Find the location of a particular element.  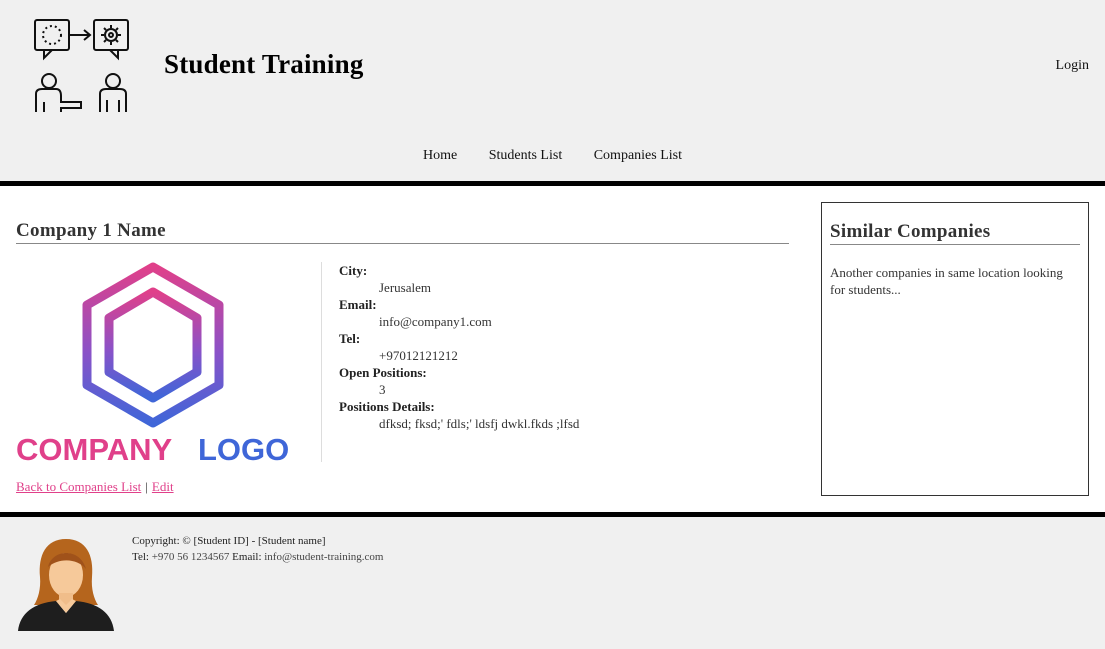

detail-divider is located at coordinates (321, 362).